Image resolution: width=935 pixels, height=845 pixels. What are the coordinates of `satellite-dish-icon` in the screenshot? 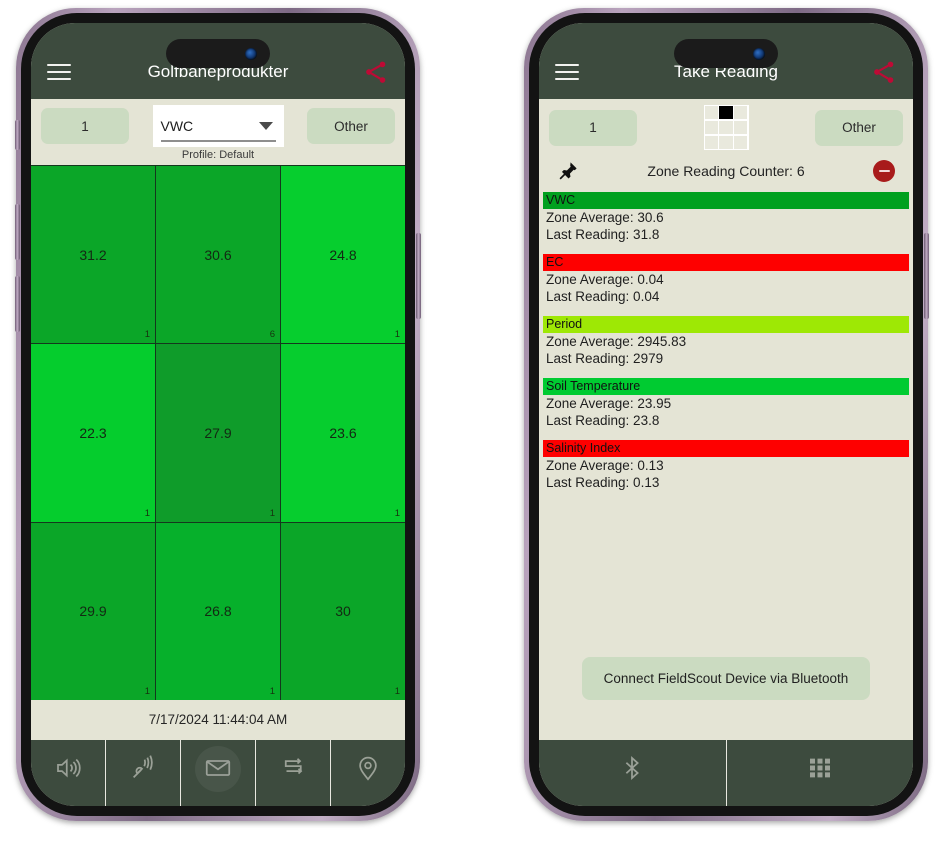 It's located at (143, 766).